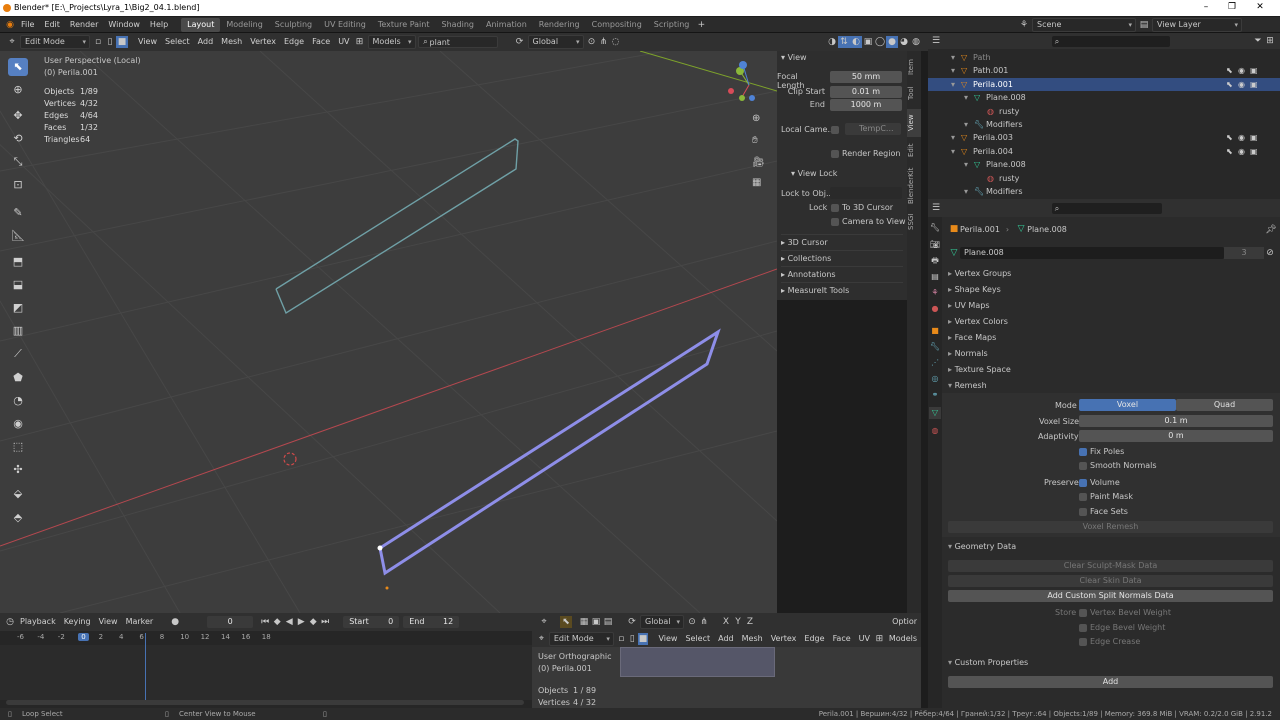 Image resolution: width=1280 pixels, height=720 pixels. I want to click on select-extend-icon: ▣, so click(596, 622).